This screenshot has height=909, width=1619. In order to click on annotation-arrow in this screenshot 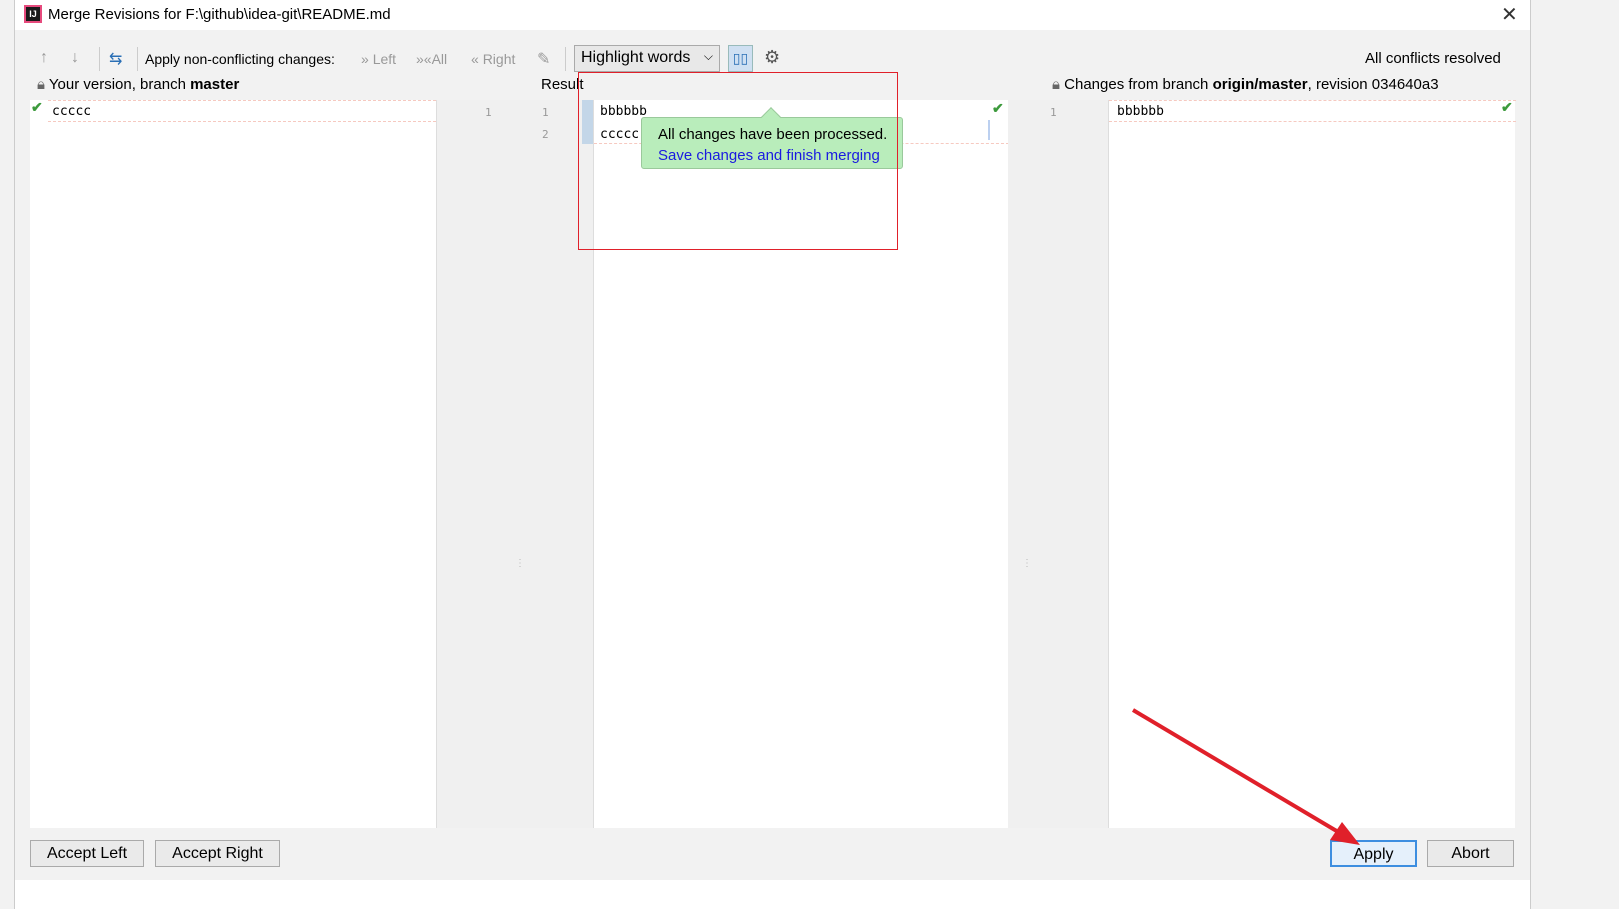, I will do `click(1245, 776)`.